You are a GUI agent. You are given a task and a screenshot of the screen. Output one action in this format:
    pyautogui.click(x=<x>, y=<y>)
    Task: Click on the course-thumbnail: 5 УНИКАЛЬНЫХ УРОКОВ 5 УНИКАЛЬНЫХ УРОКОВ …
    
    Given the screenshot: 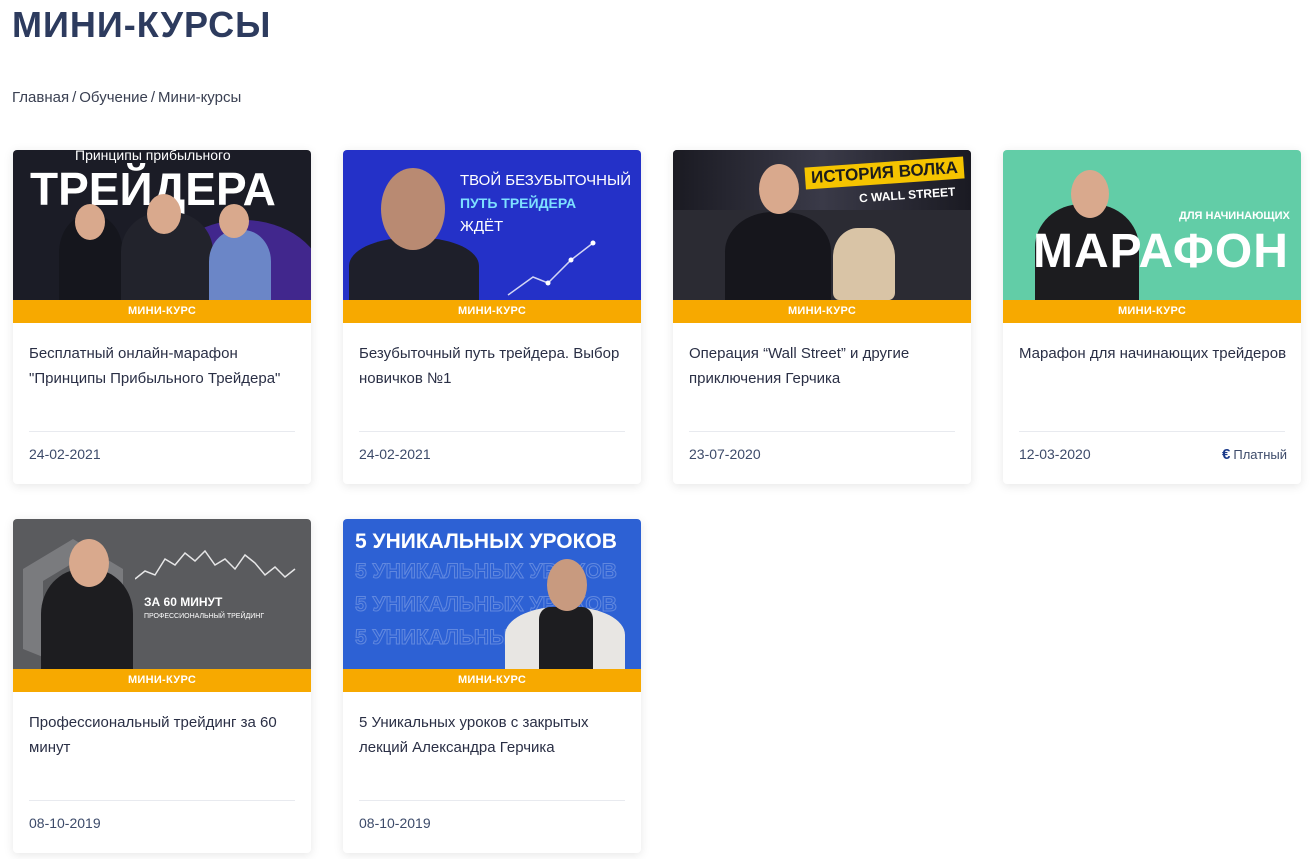 What is the action you would take?
    pyautogui.click(x=492, y=594)
    